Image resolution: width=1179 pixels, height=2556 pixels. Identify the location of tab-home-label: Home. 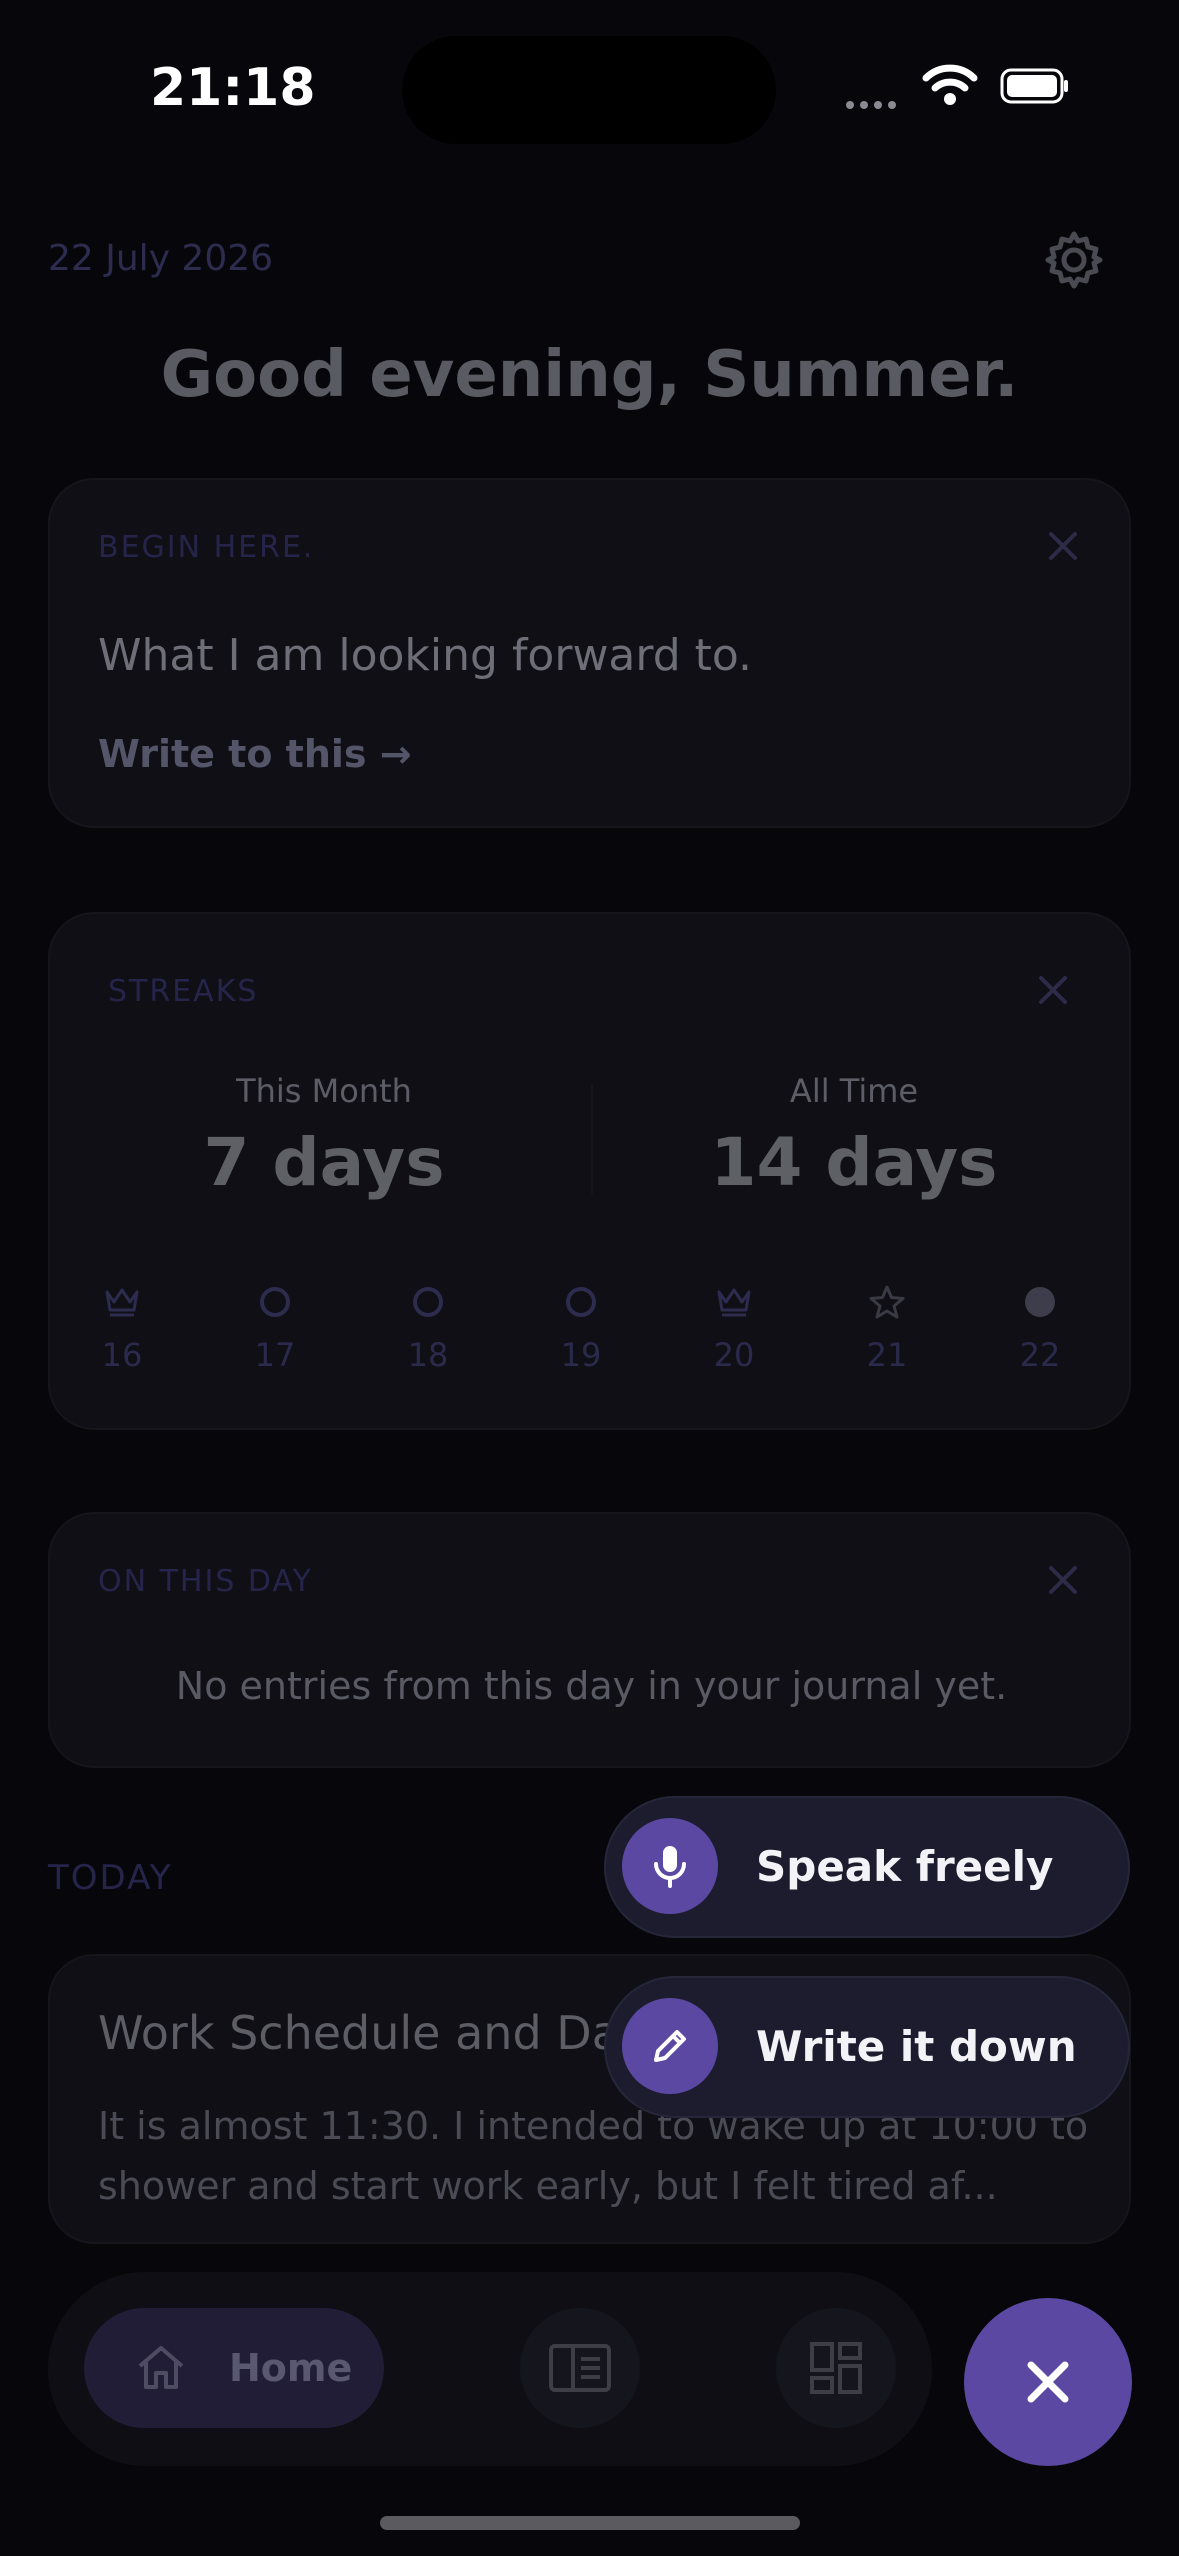
(291, 2368).